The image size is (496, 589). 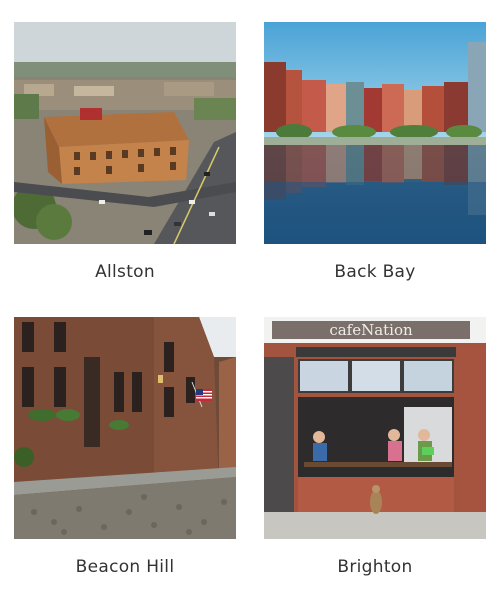 I want to click on neighborhood-label: Back Bay, so click(x=375, y=272).